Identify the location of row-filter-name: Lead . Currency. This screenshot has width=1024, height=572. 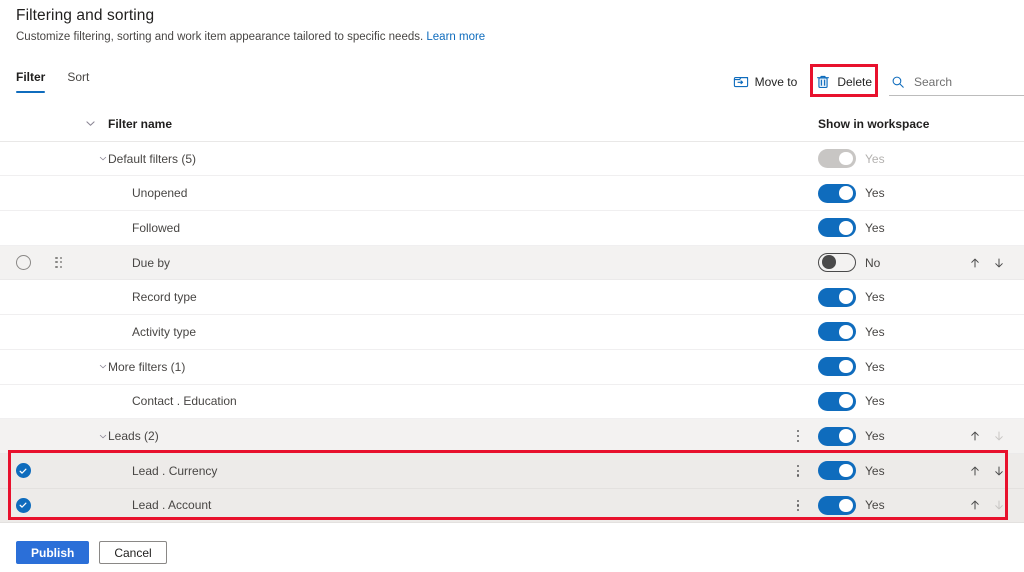
(175, 470).